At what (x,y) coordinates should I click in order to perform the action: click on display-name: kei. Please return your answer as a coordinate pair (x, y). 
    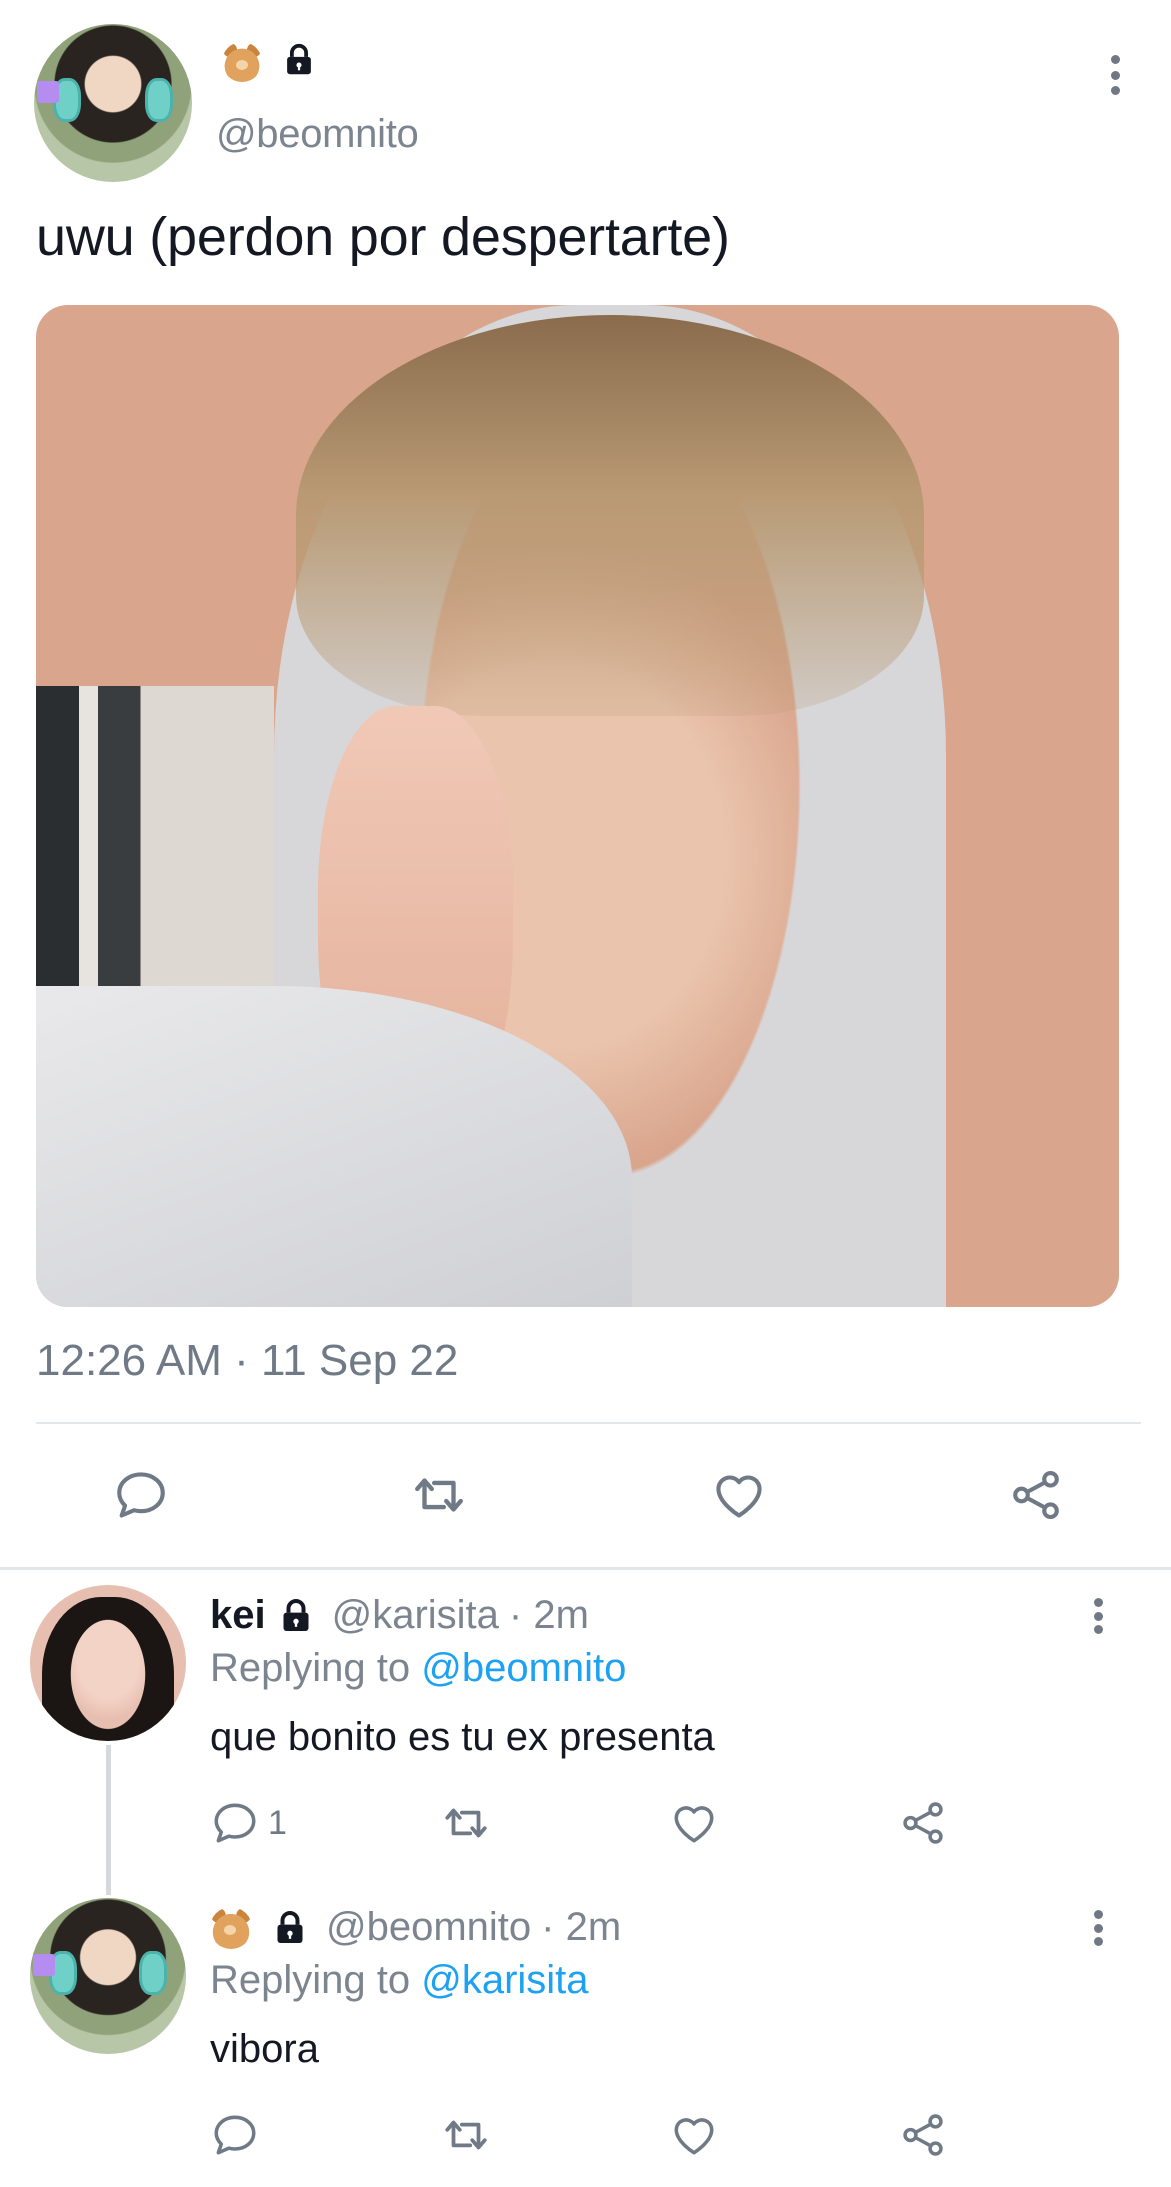
    Looking at the image, I should click on (238, 1615).